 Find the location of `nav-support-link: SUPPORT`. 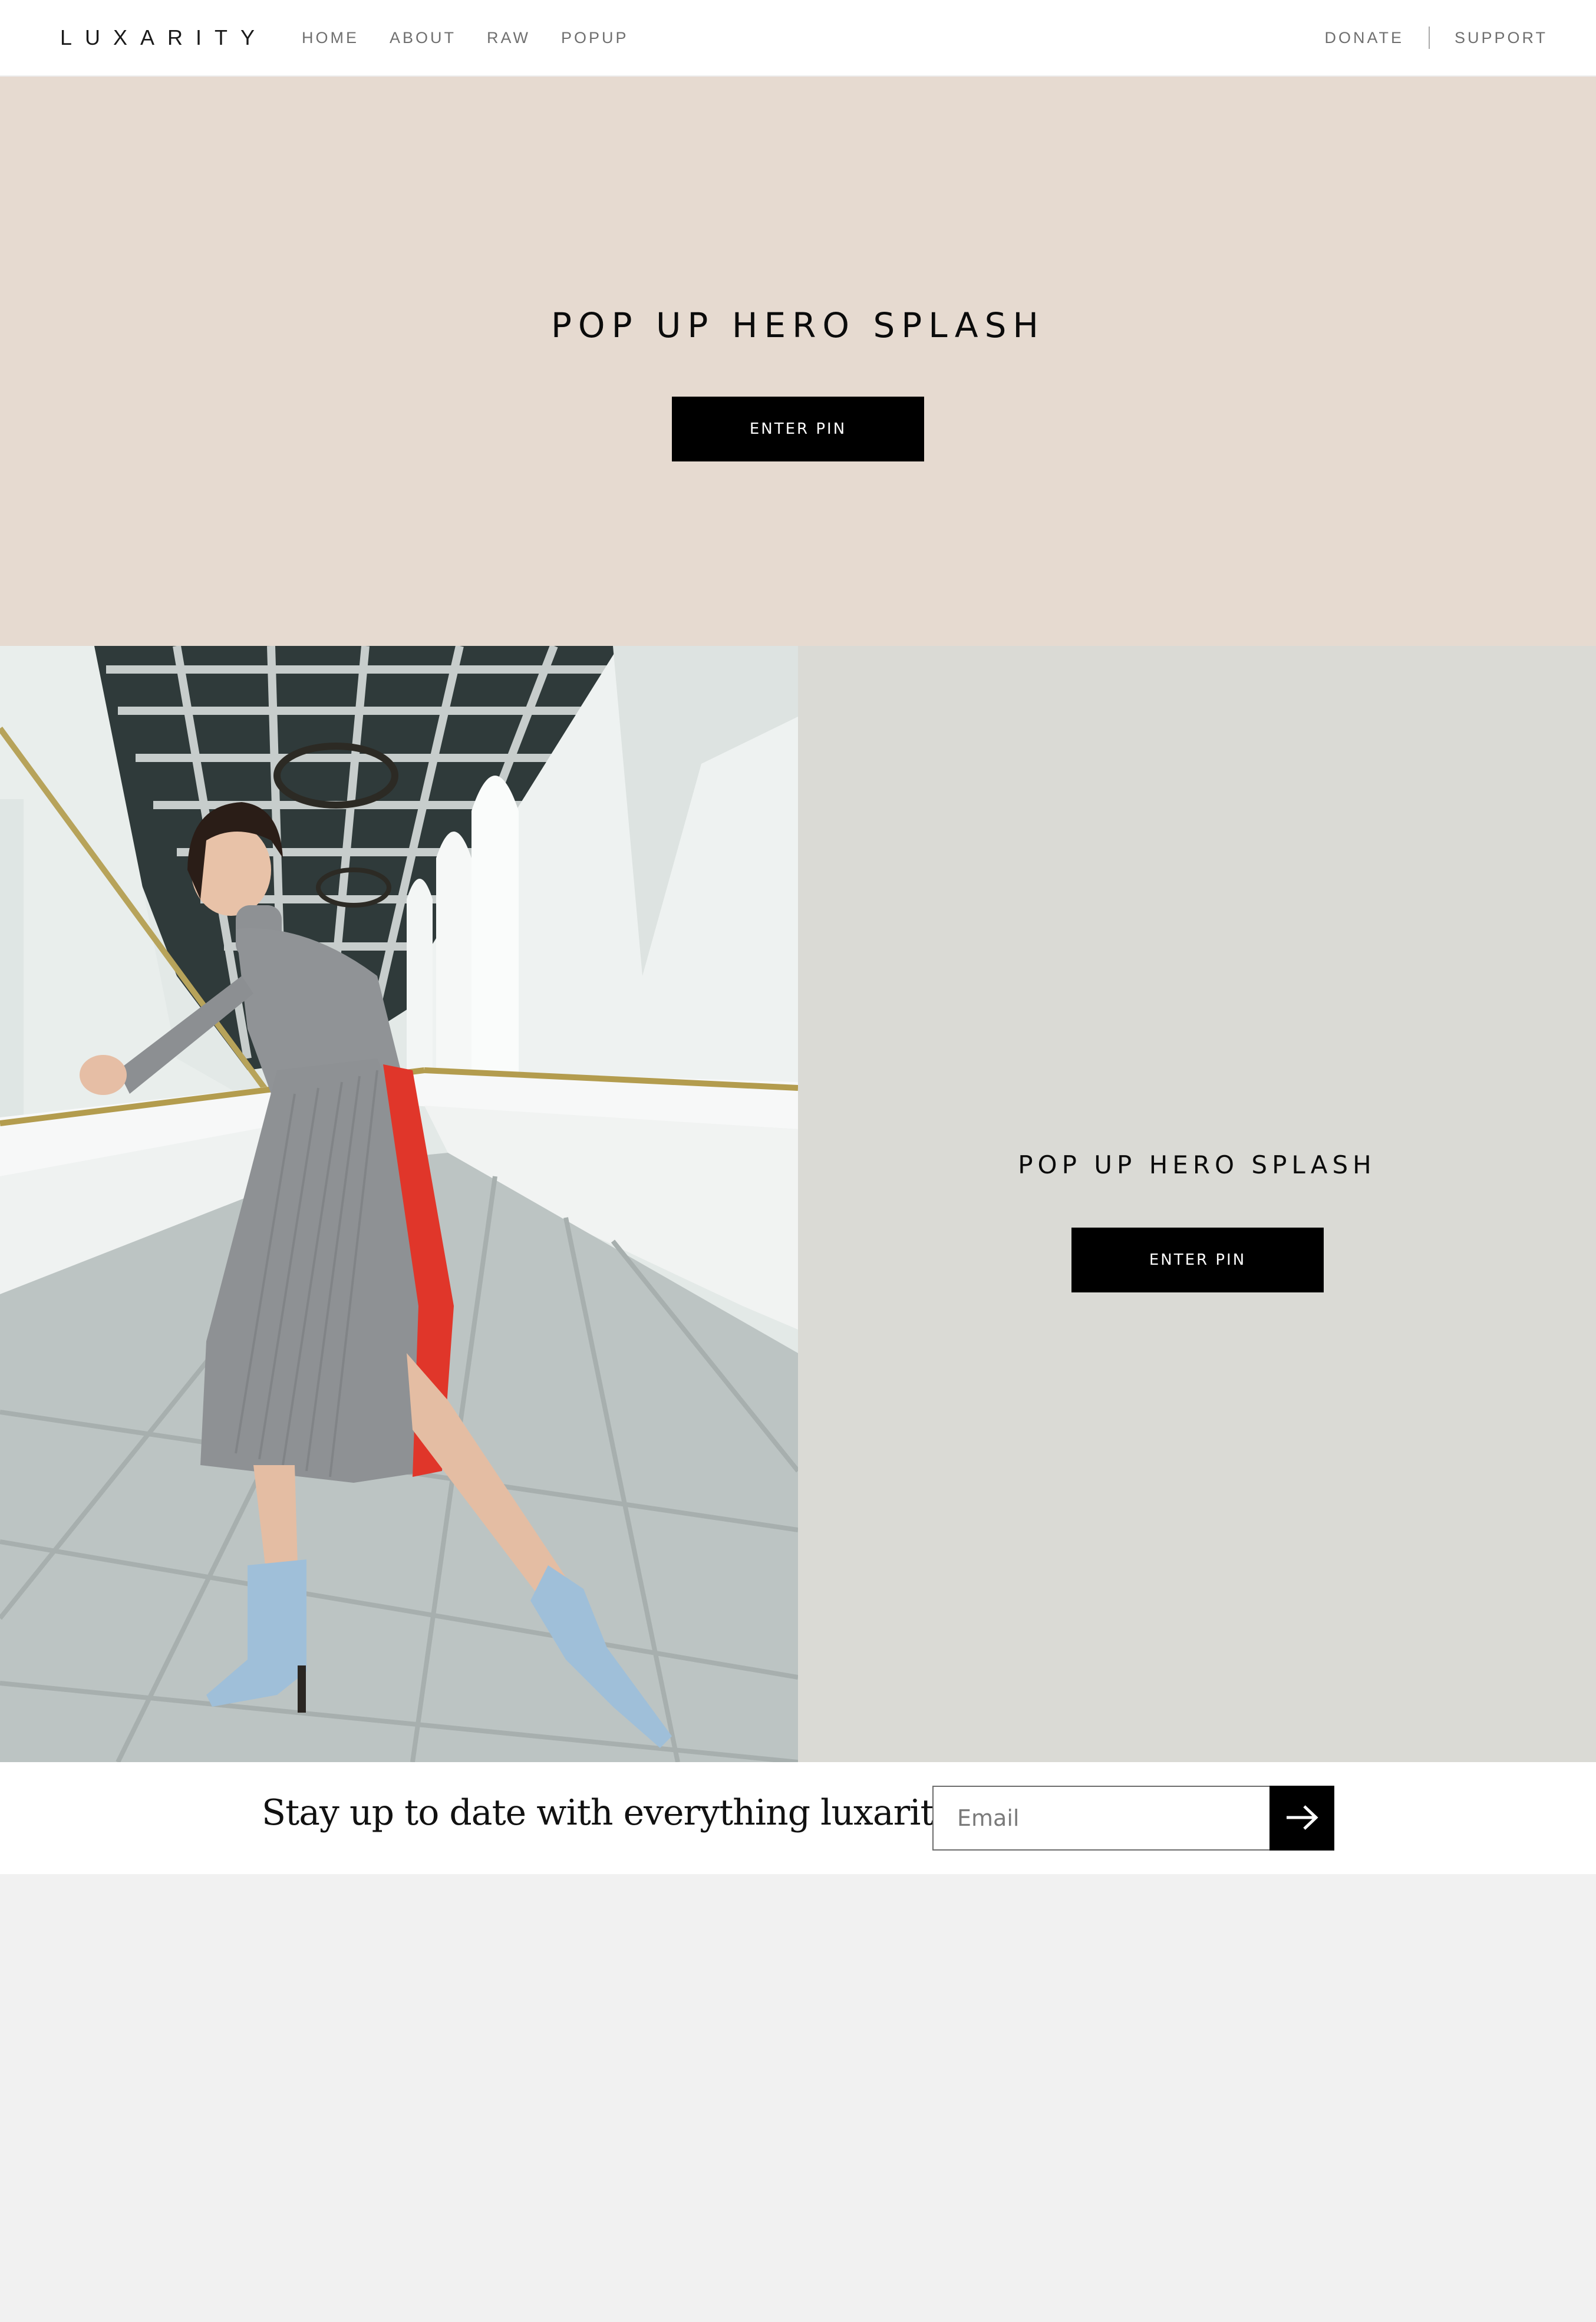

nav-support-link: SUPPORT is located at coordinates (1501, 38).